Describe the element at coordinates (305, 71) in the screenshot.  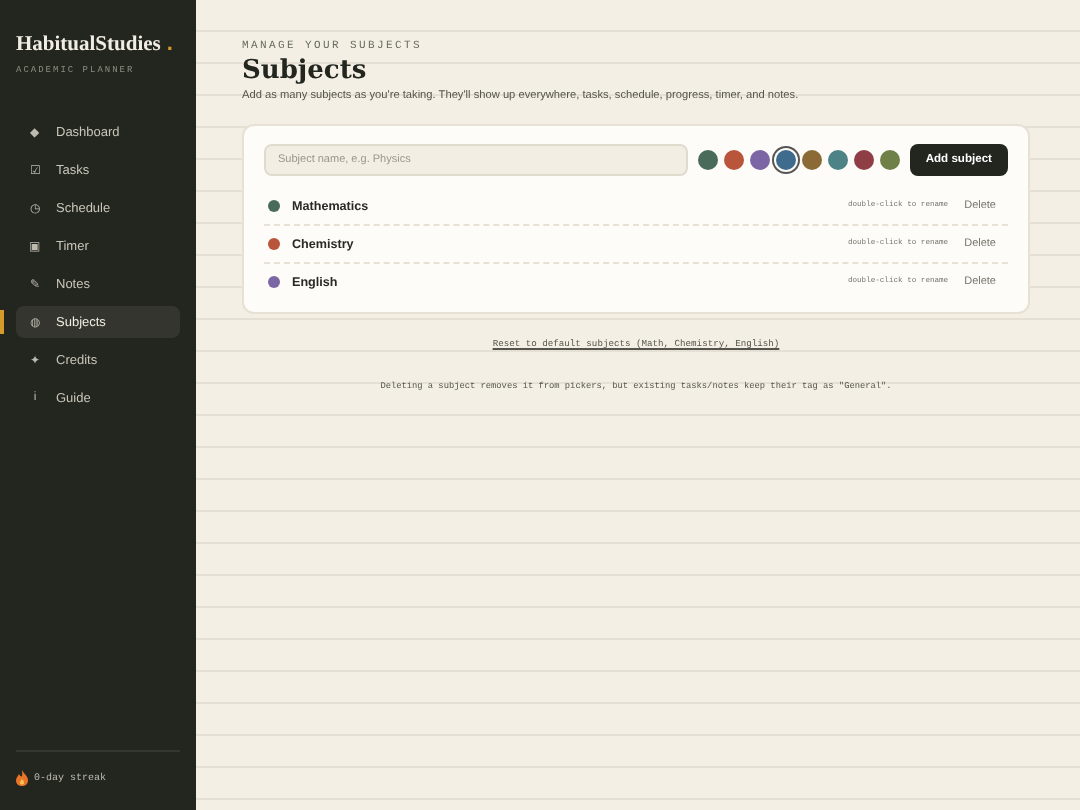
I see `page-title: Subjects` at that location.